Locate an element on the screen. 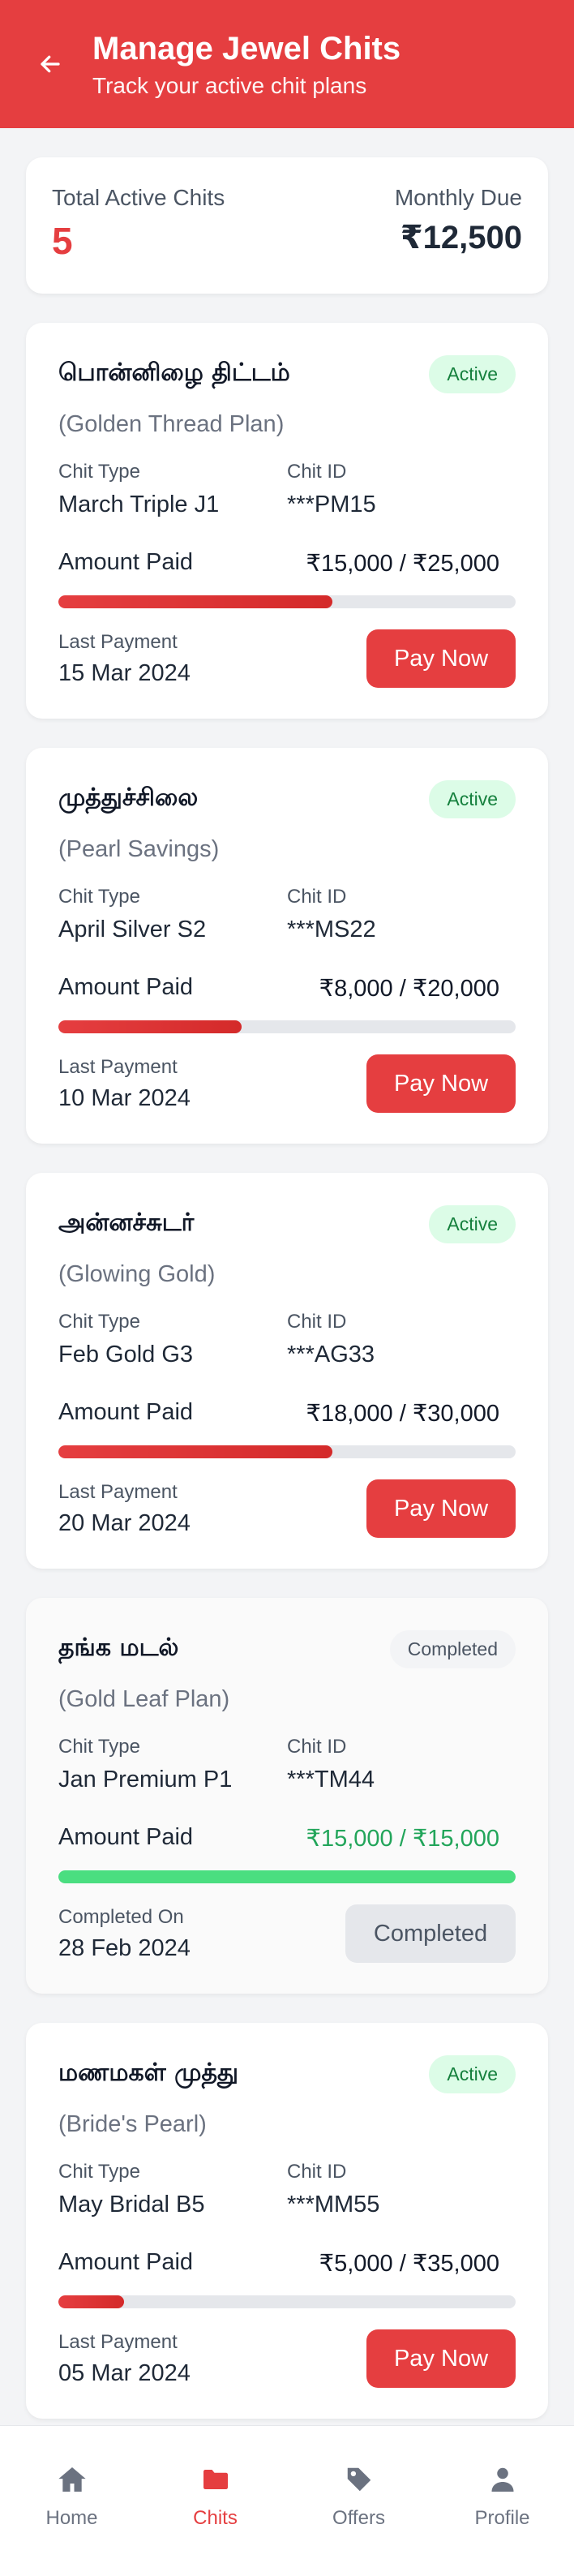  total-chits-value: 5 is located at coordinates (62, 241).